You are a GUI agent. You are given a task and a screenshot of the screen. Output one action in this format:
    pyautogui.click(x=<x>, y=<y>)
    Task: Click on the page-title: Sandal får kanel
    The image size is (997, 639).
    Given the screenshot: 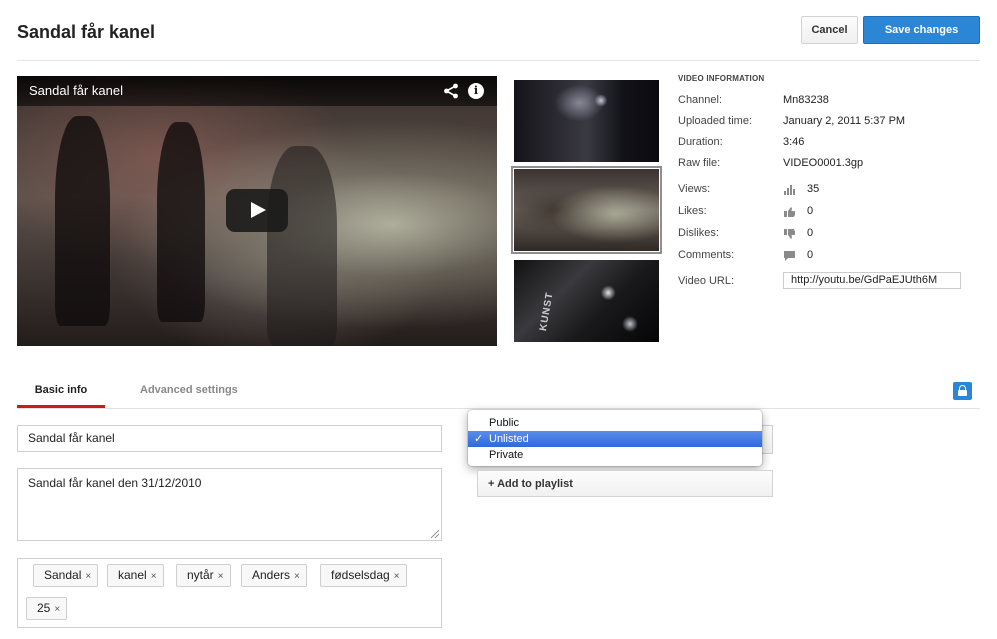 What is the action you would take?
    pyautogui.click(x=86, y=32)
    